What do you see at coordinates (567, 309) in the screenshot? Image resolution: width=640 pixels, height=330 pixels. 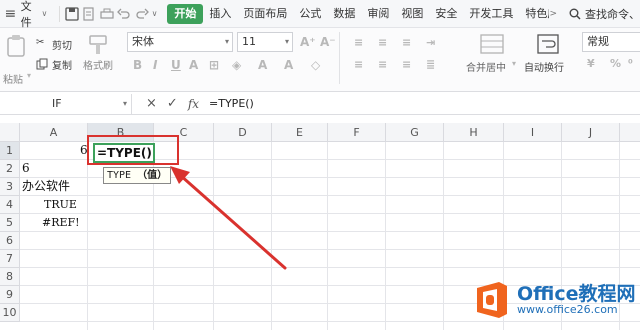 I see `watermark-url: www.office26.com` at bounding box center [567, 309].